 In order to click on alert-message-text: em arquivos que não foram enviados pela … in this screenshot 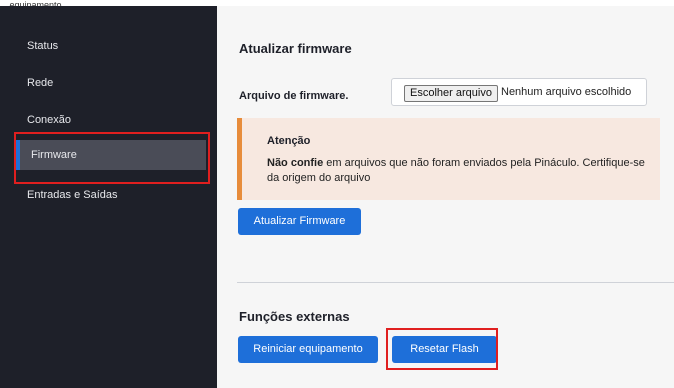, I will do `click(456, 170)`.